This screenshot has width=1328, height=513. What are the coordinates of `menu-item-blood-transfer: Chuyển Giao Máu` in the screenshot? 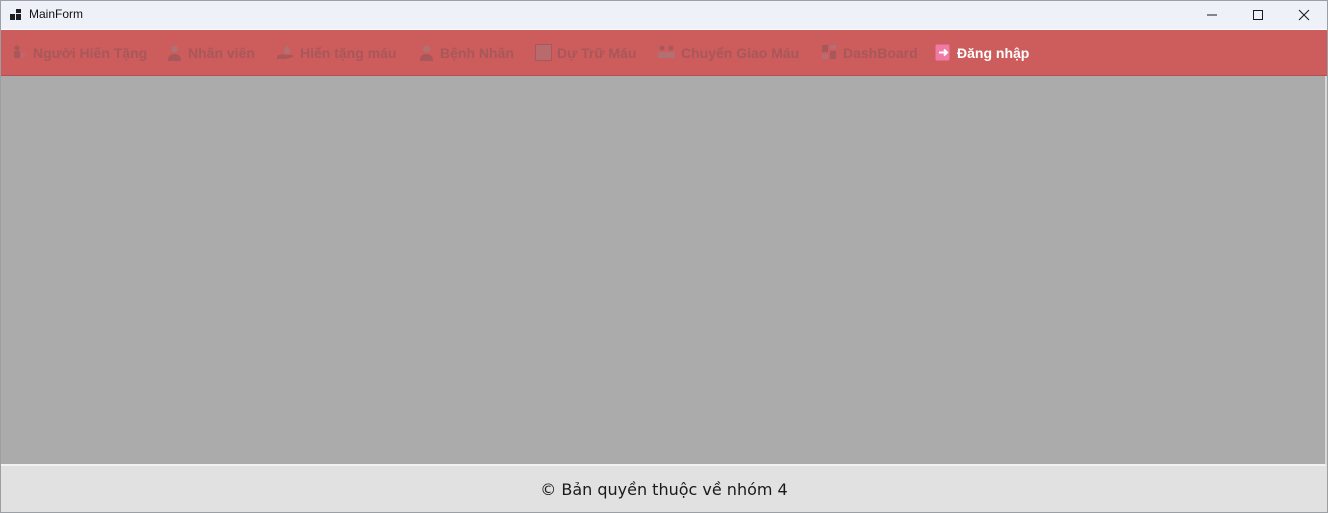 It's located at (728, 52).